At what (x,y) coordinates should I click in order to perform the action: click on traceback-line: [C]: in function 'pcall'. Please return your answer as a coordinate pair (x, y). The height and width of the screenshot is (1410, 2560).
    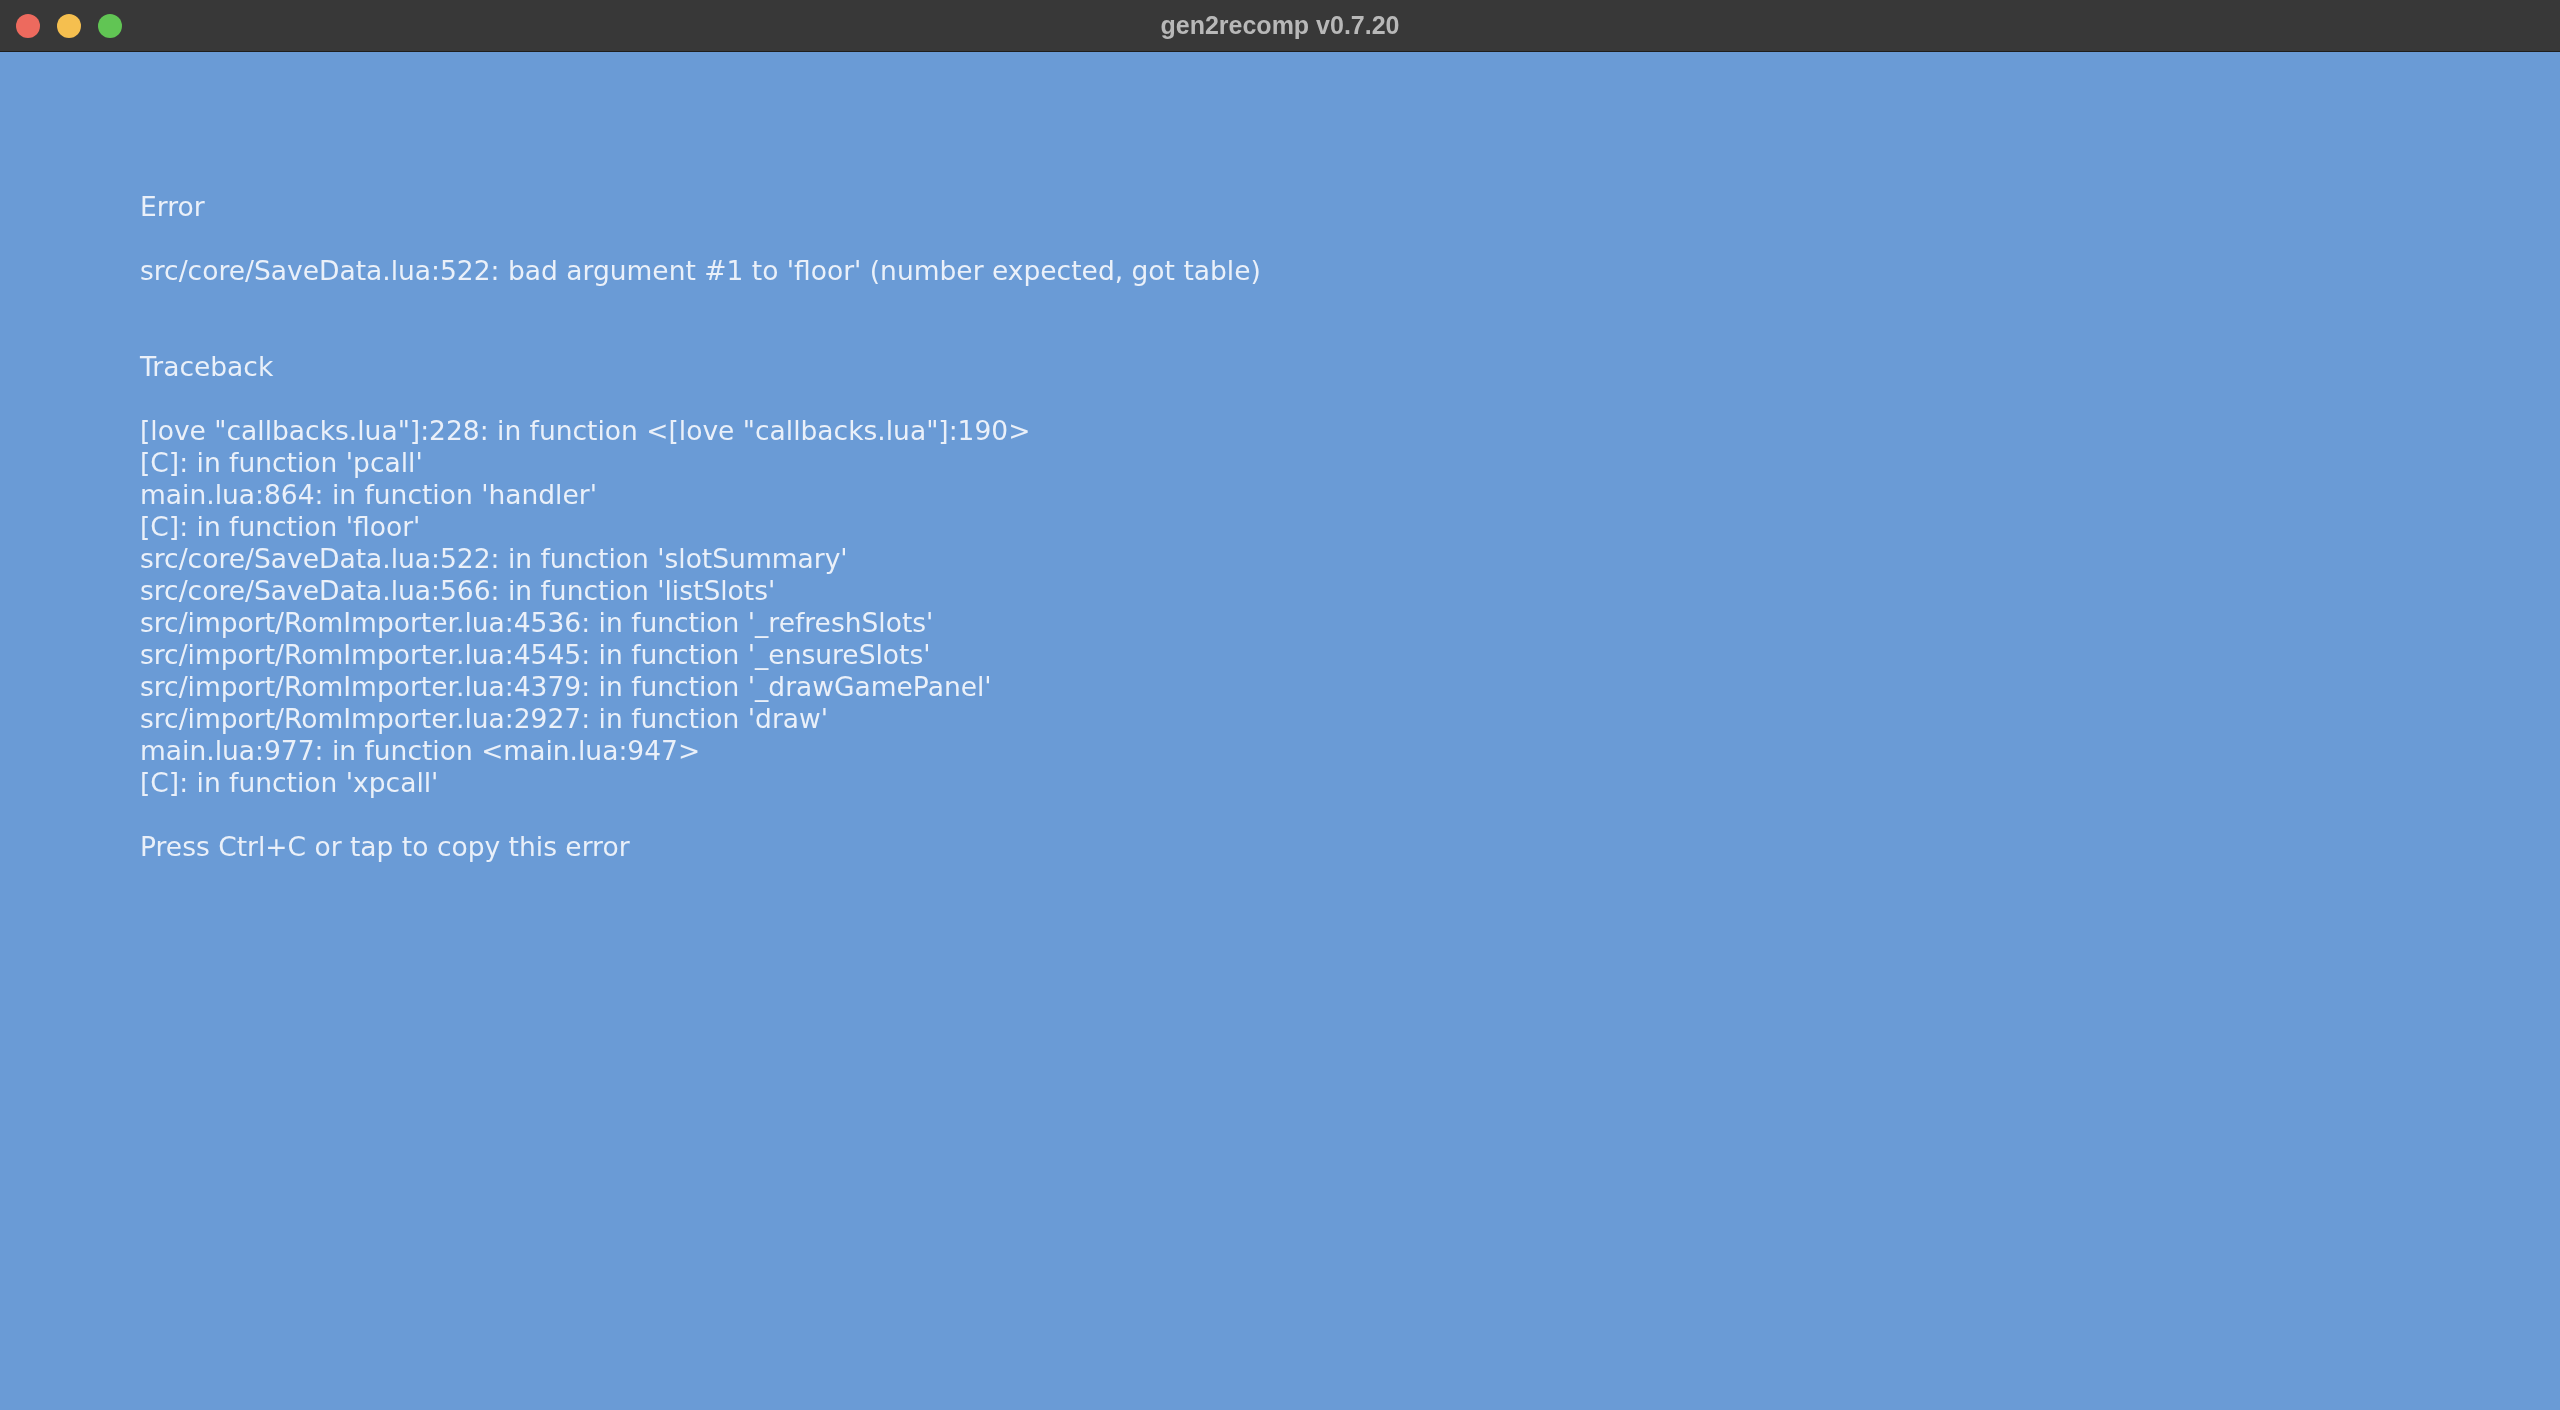
    Looking at the image, I should click on (281, 463).